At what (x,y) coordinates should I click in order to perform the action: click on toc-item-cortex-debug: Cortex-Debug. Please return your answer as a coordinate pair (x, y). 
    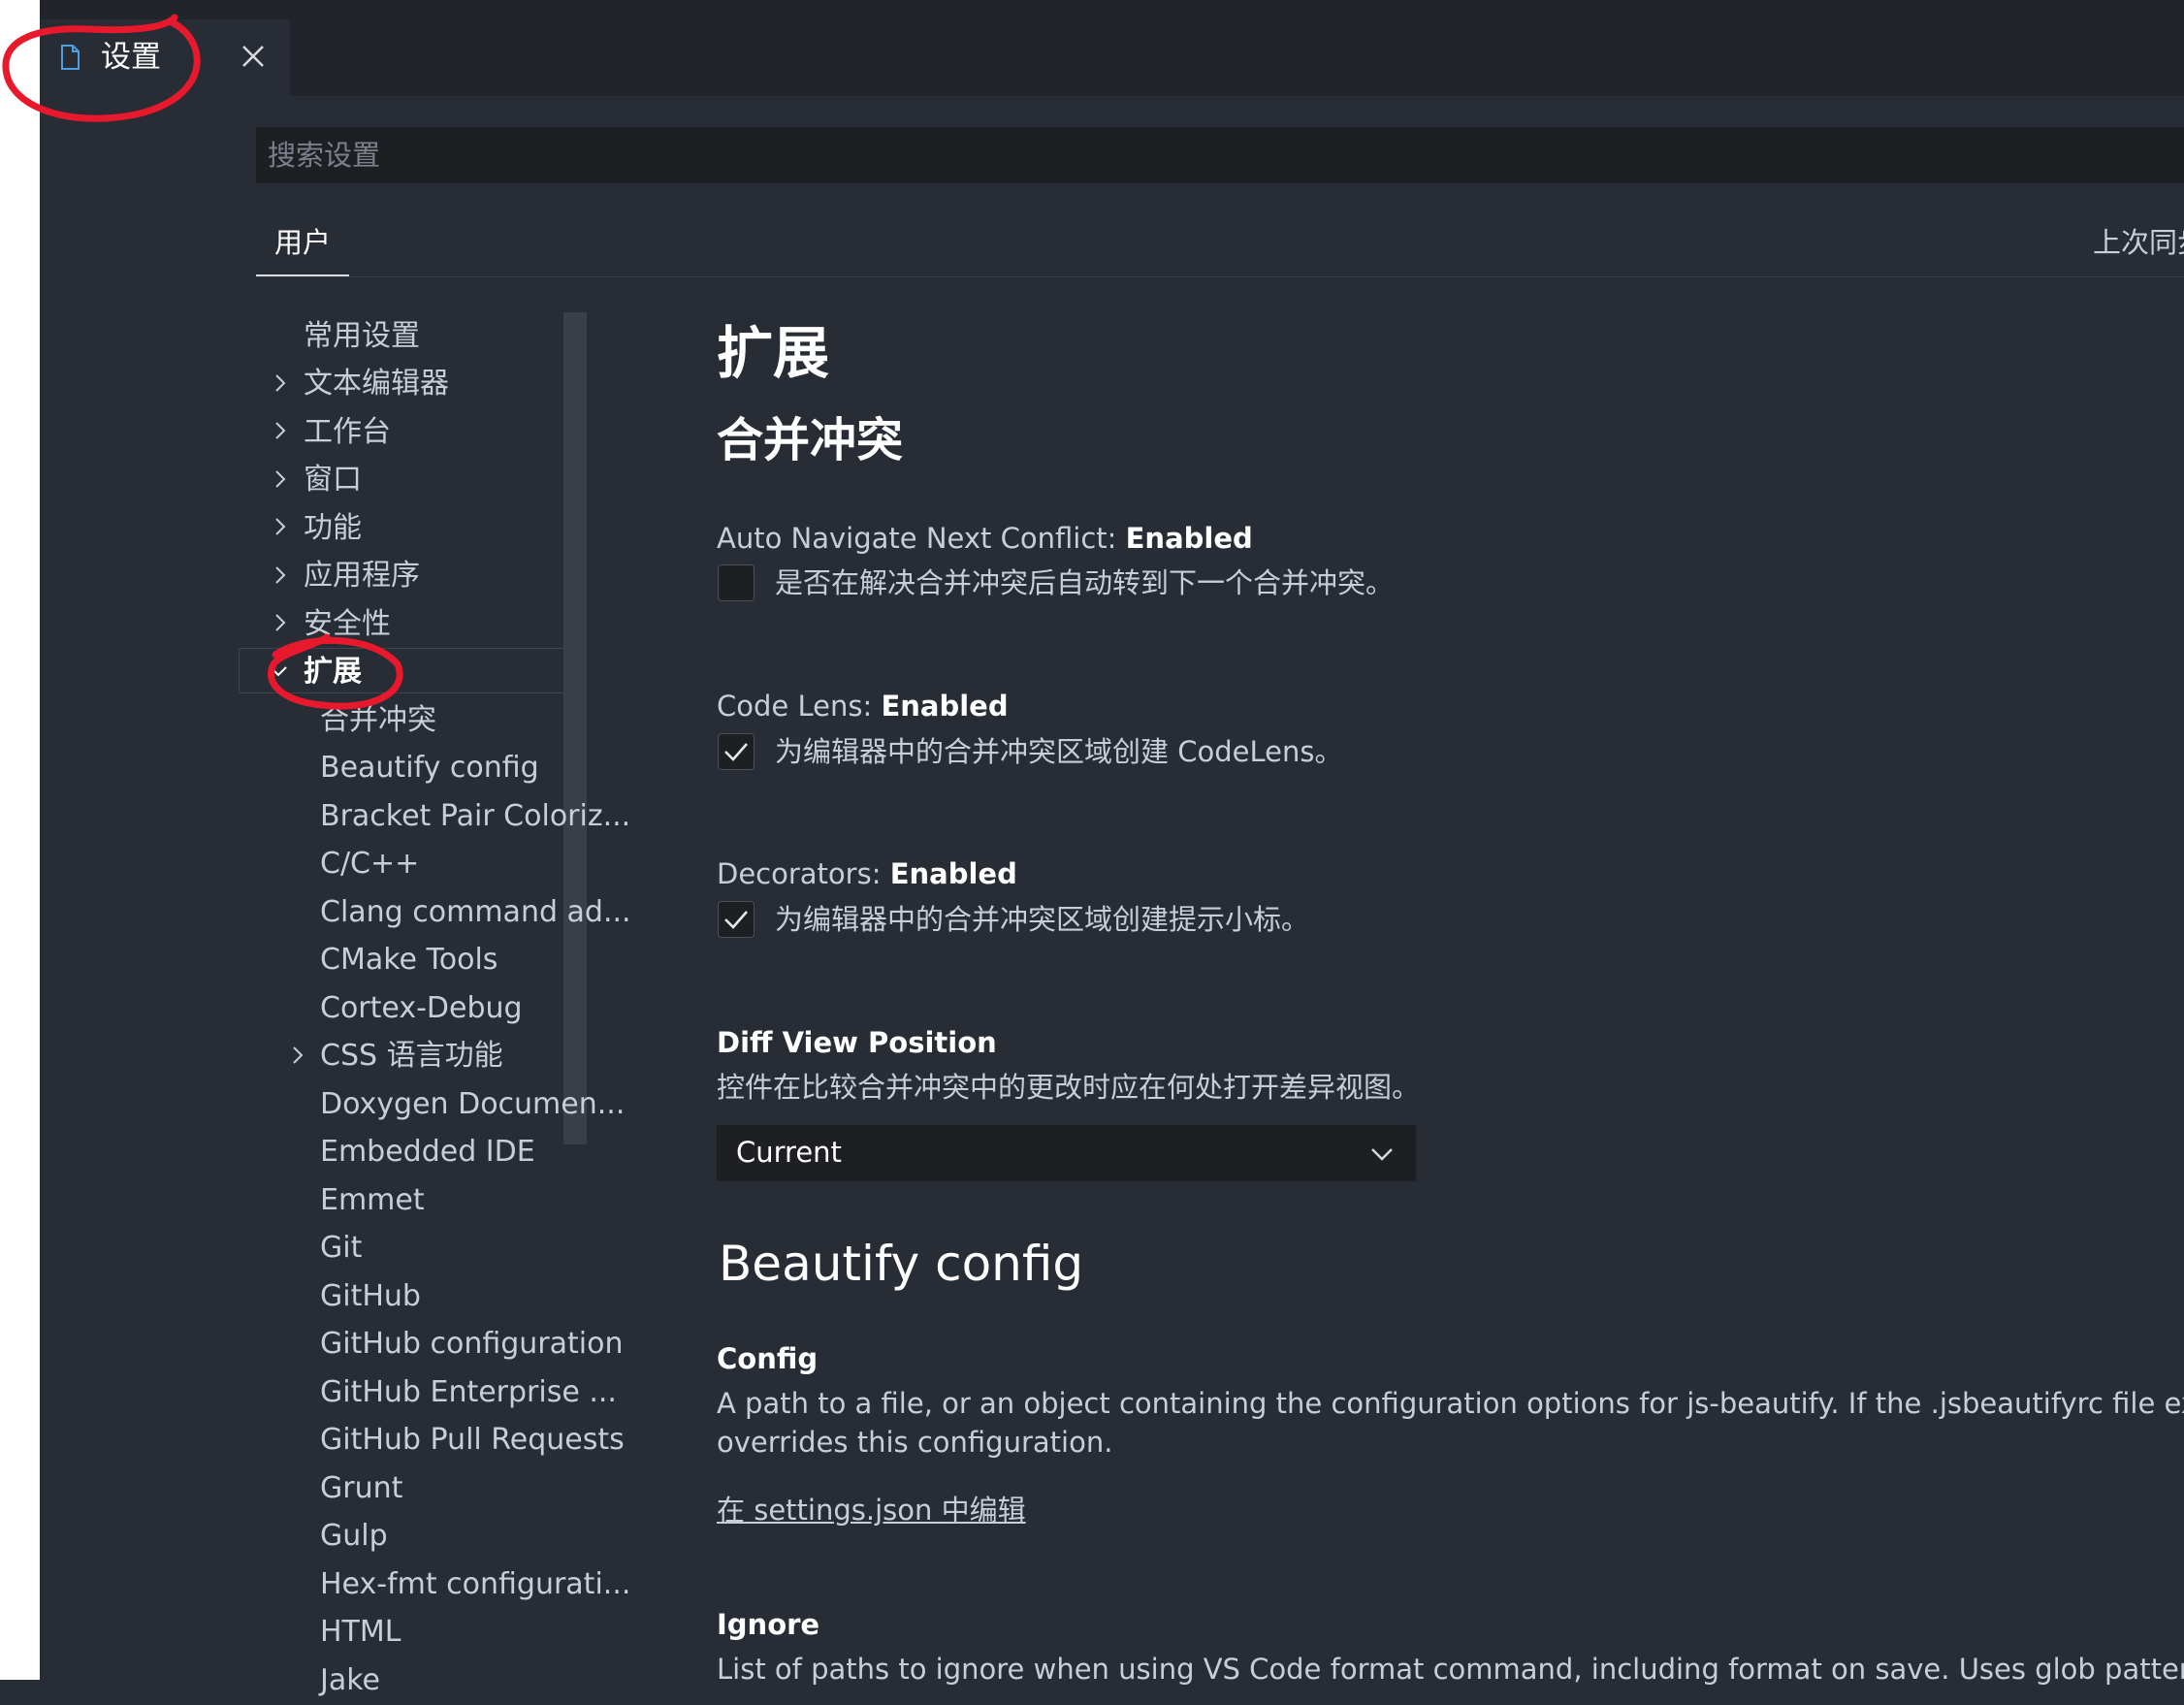
    Looking at the image, I should click on (421, 1008).